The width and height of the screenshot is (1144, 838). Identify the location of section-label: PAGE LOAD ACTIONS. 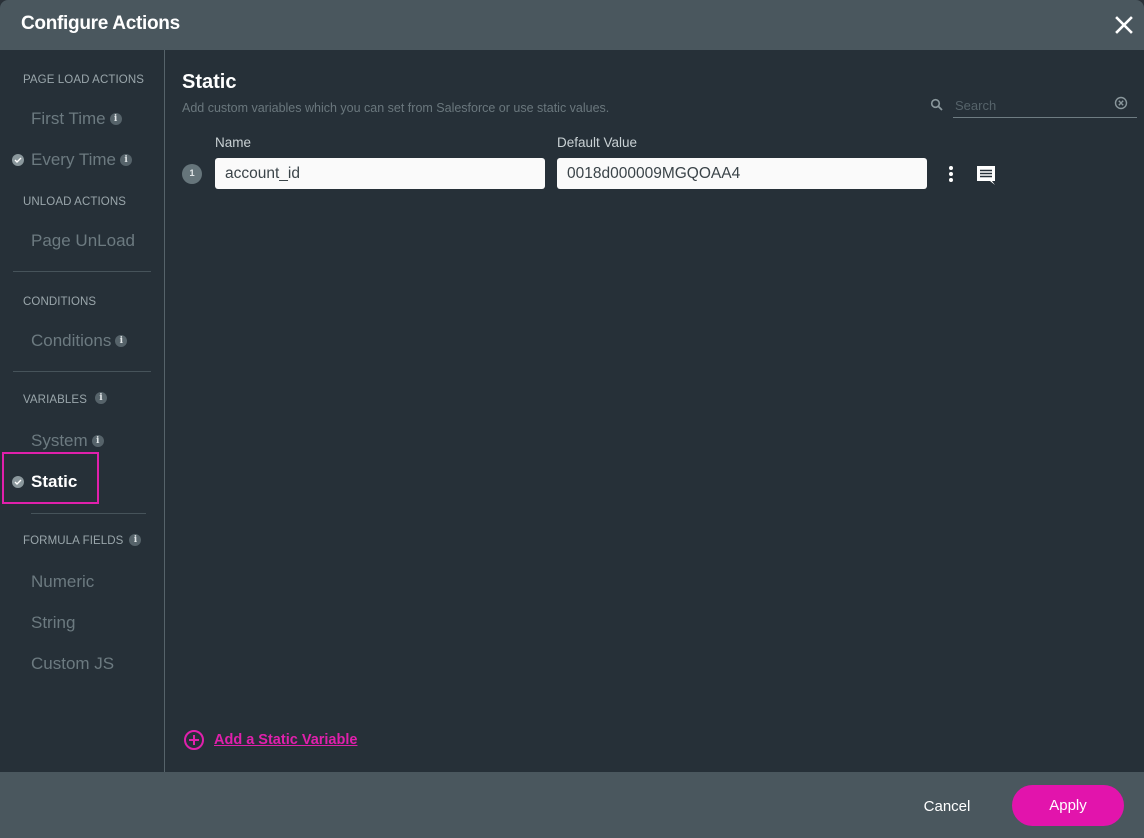
(83, 80).